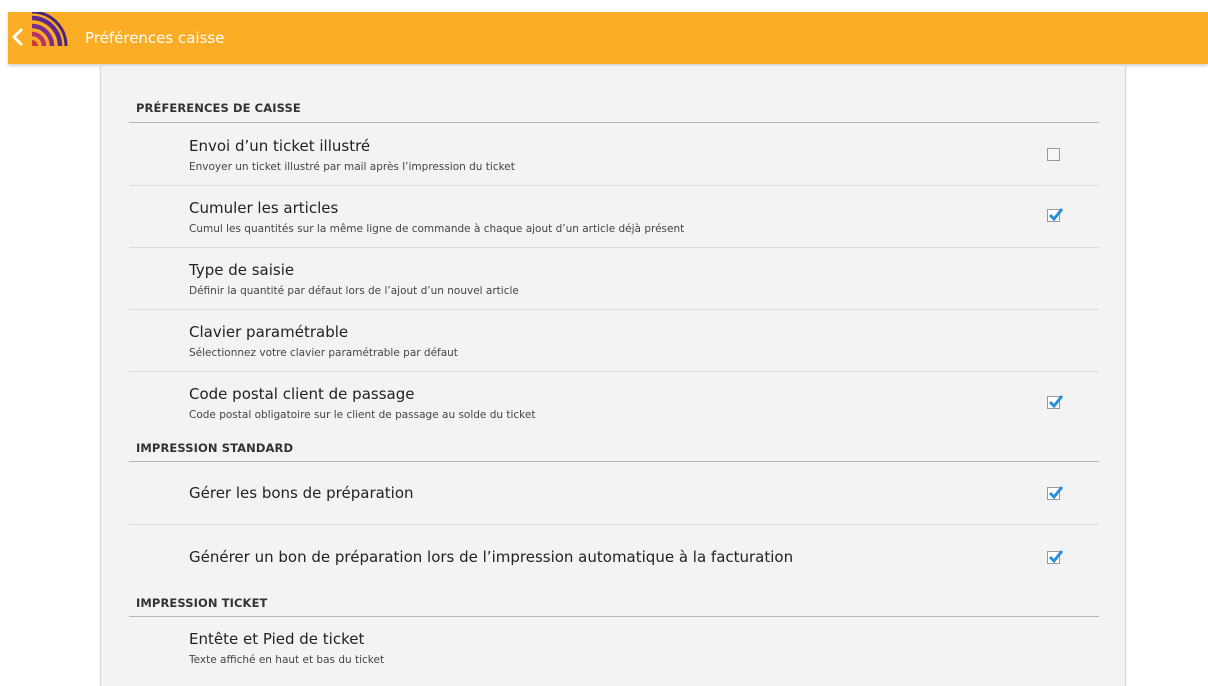  What do you see at coordinates (202, 603) in the screenshot?
I see `section-header-impression-ticket: IMPRESSION TICKET` at bounding box center [202, 603].